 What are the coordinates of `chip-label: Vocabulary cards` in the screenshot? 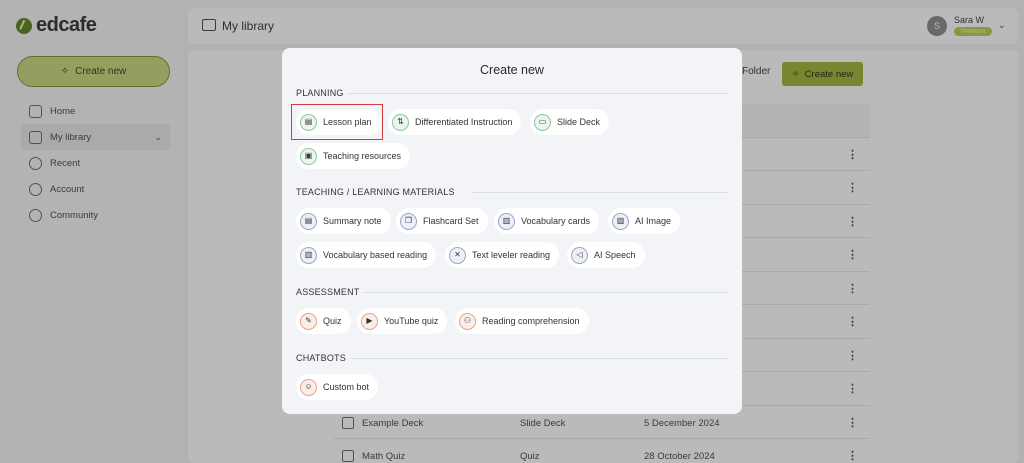 It's located at (556, 221).